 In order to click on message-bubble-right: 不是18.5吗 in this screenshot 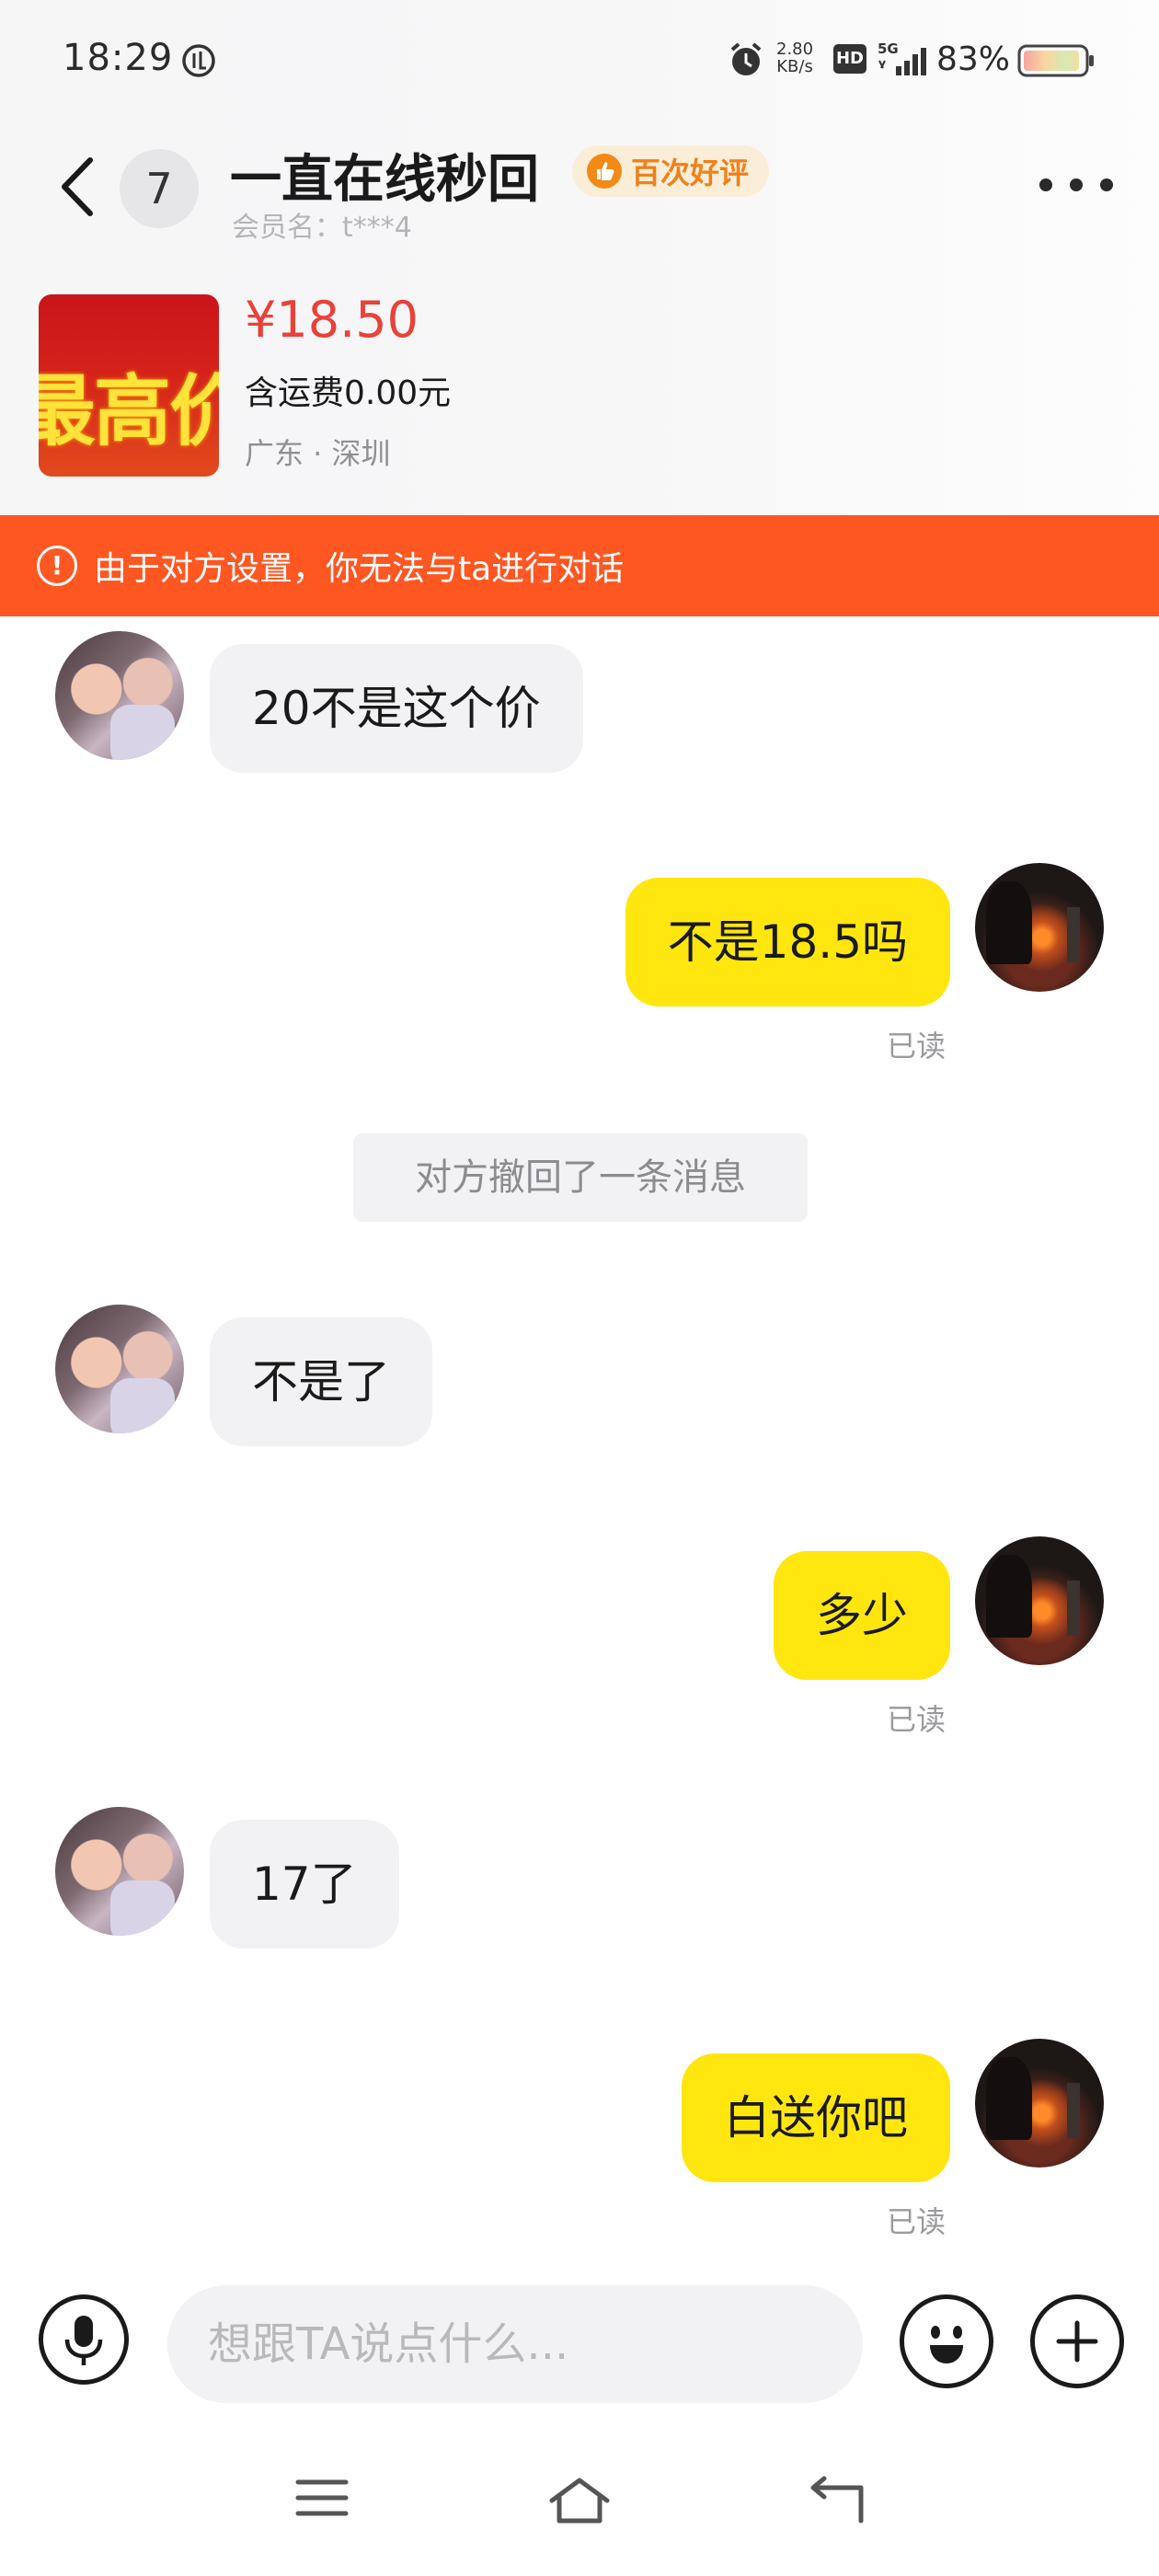, I will do `click(787, 942)`.